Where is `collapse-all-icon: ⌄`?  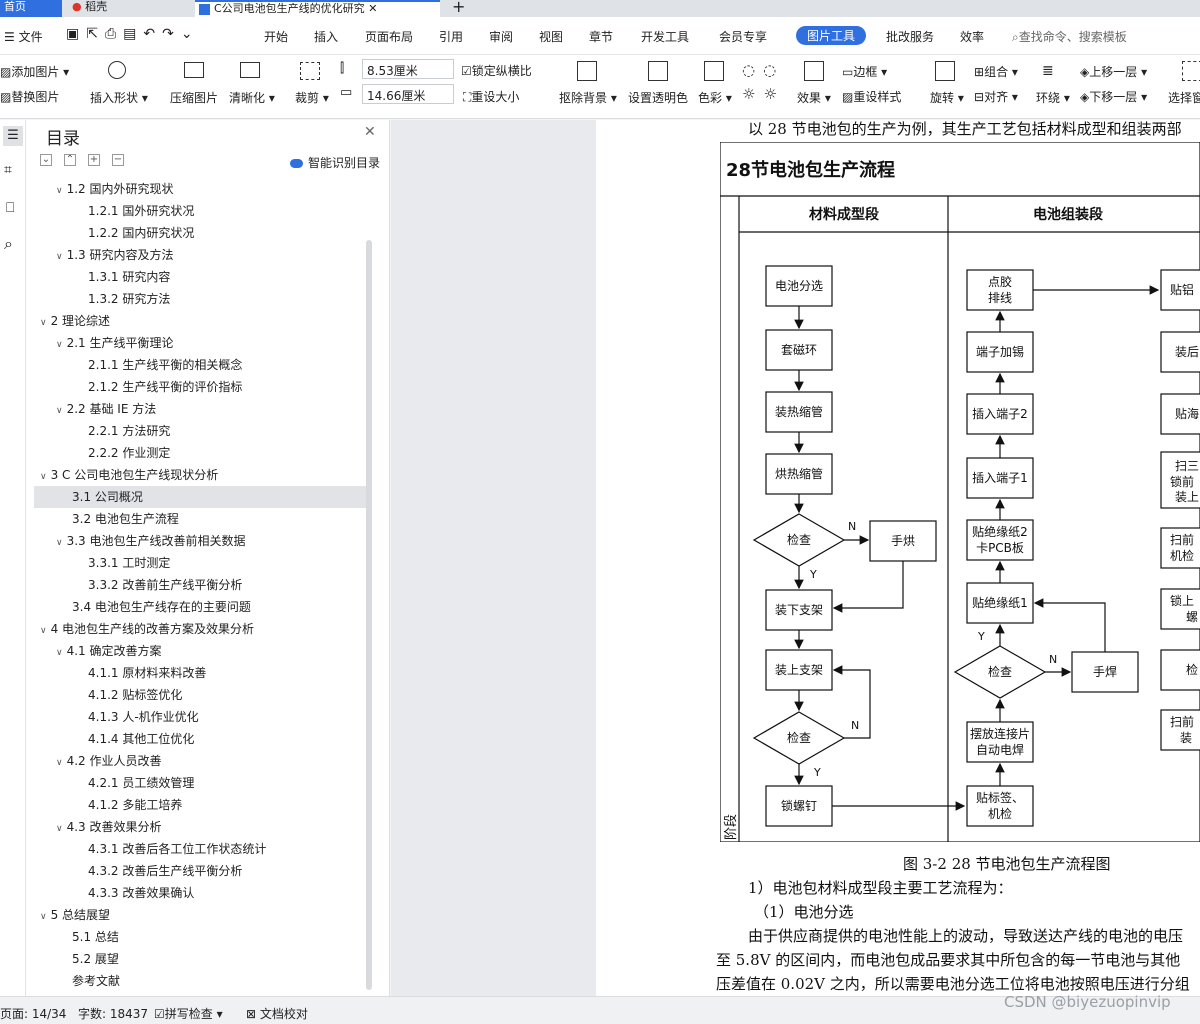 collapse-all-icon: ⌄ is located at coordinates (46, 160).